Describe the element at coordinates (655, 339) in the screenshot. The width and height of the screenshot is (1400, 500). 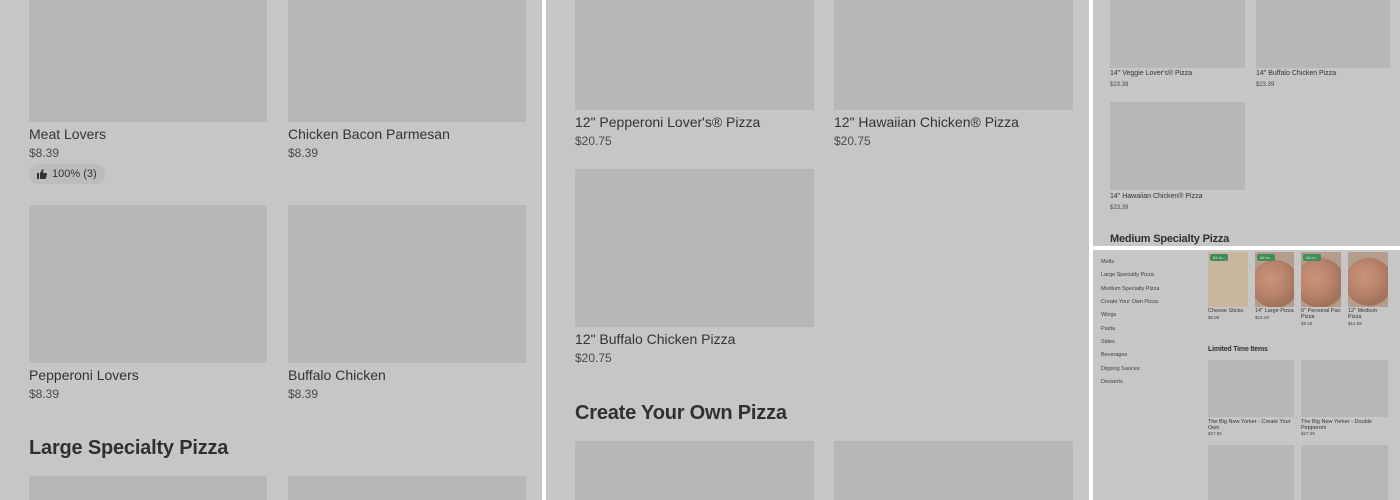
I see `menu-item-name: 12" Buffalo Chicken Pizza` at that location.